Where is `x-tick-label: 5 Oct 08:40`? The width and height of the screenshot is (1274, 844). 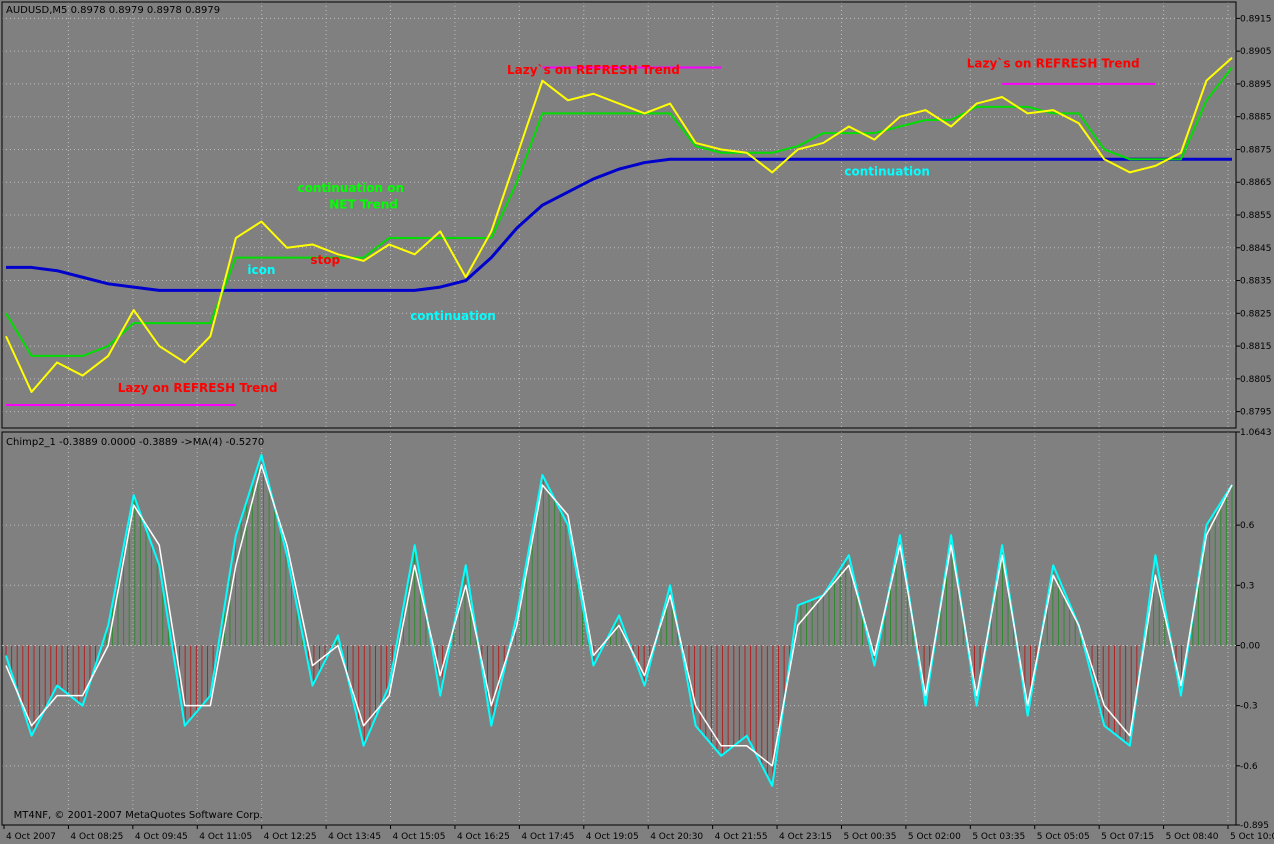
x-tick-label: 5 Oct 08:40 is located at coordinates (1192, 837).